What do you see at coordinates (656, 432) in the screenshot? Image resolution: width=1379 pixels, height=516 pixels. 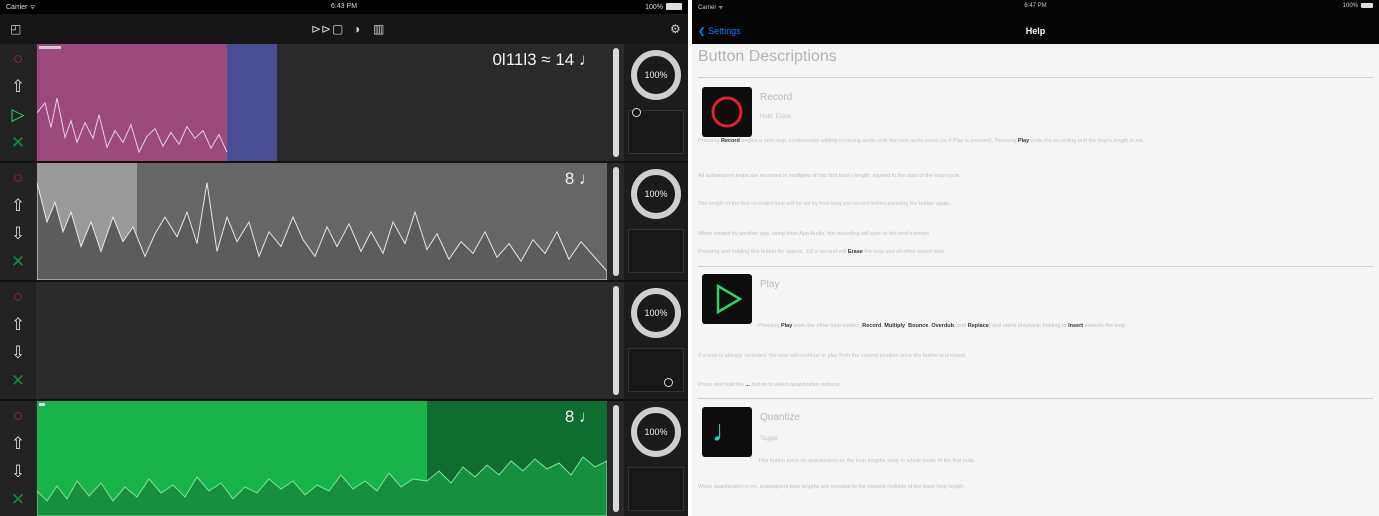 I see `track-4-volume-knob: 100%` at bounding box center [656, 432].